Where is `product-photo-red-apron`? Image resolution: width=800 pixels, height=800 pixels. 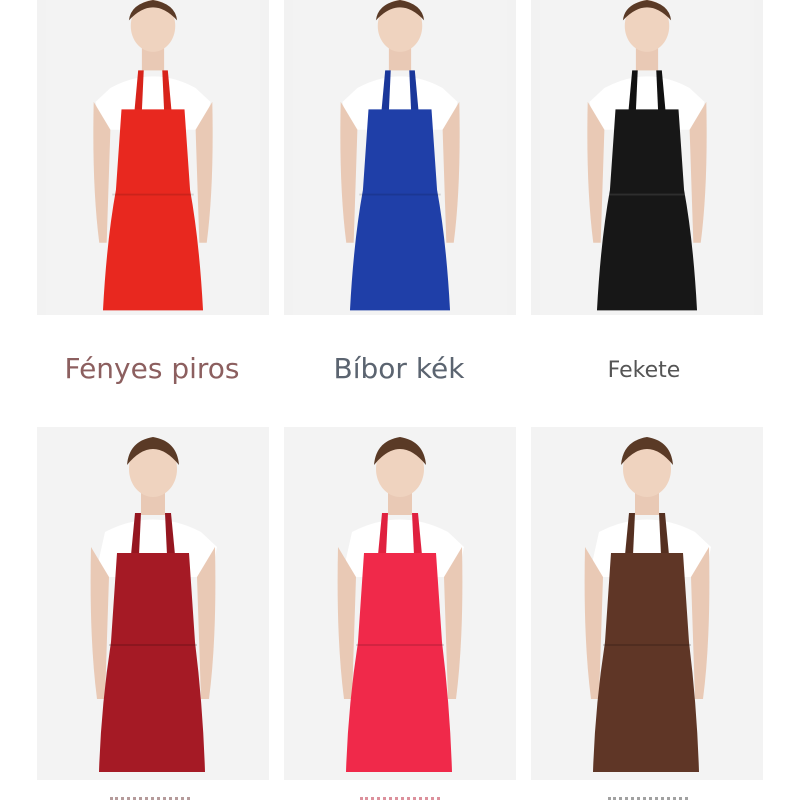
product-photo-red-apron is located at coordinates (153, 157).